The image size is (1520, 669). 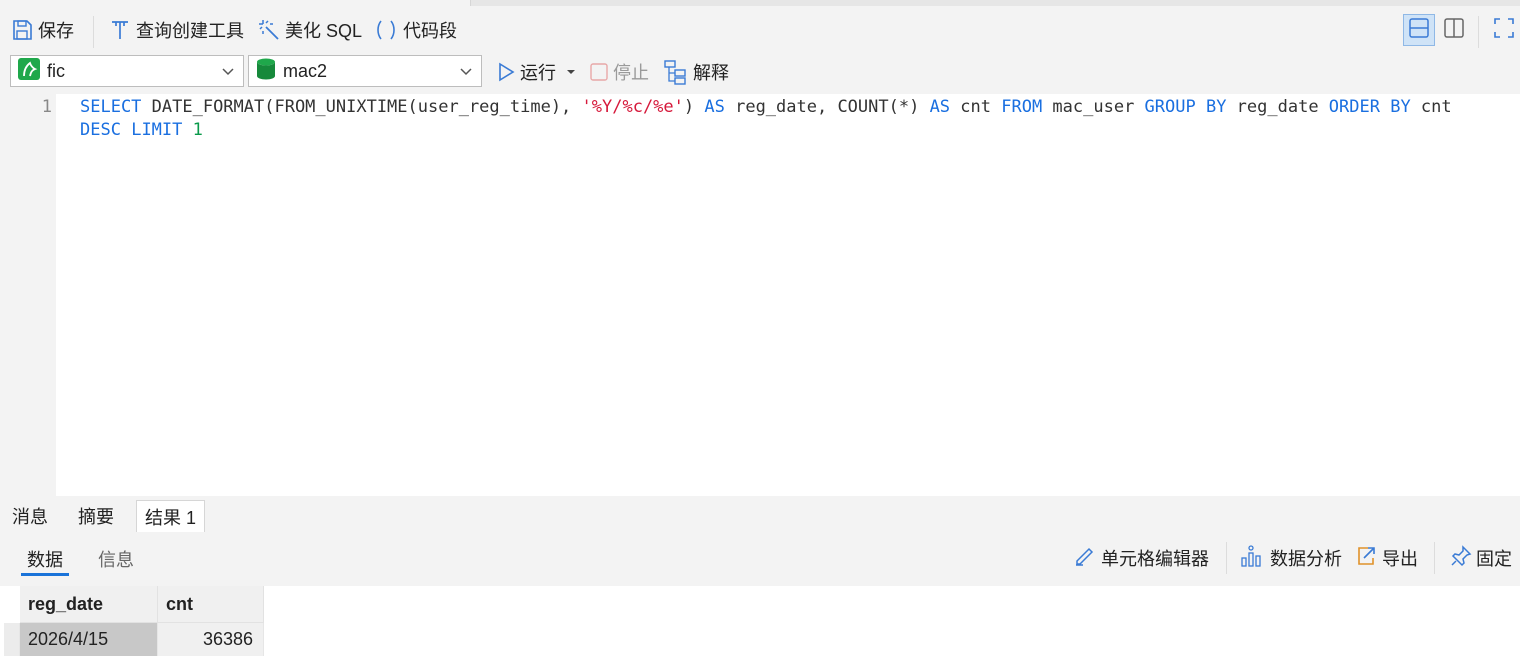 What do you see at coordinates (266, 71) in the screenshot?
I see `database-icon` at bounding box center [266, 71].